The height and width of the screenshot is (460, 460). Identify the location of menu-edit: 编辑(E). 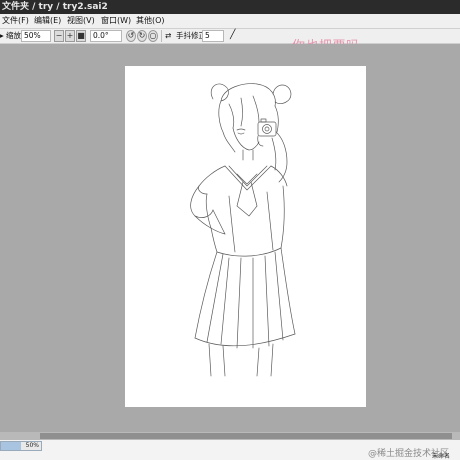
(47, 21).